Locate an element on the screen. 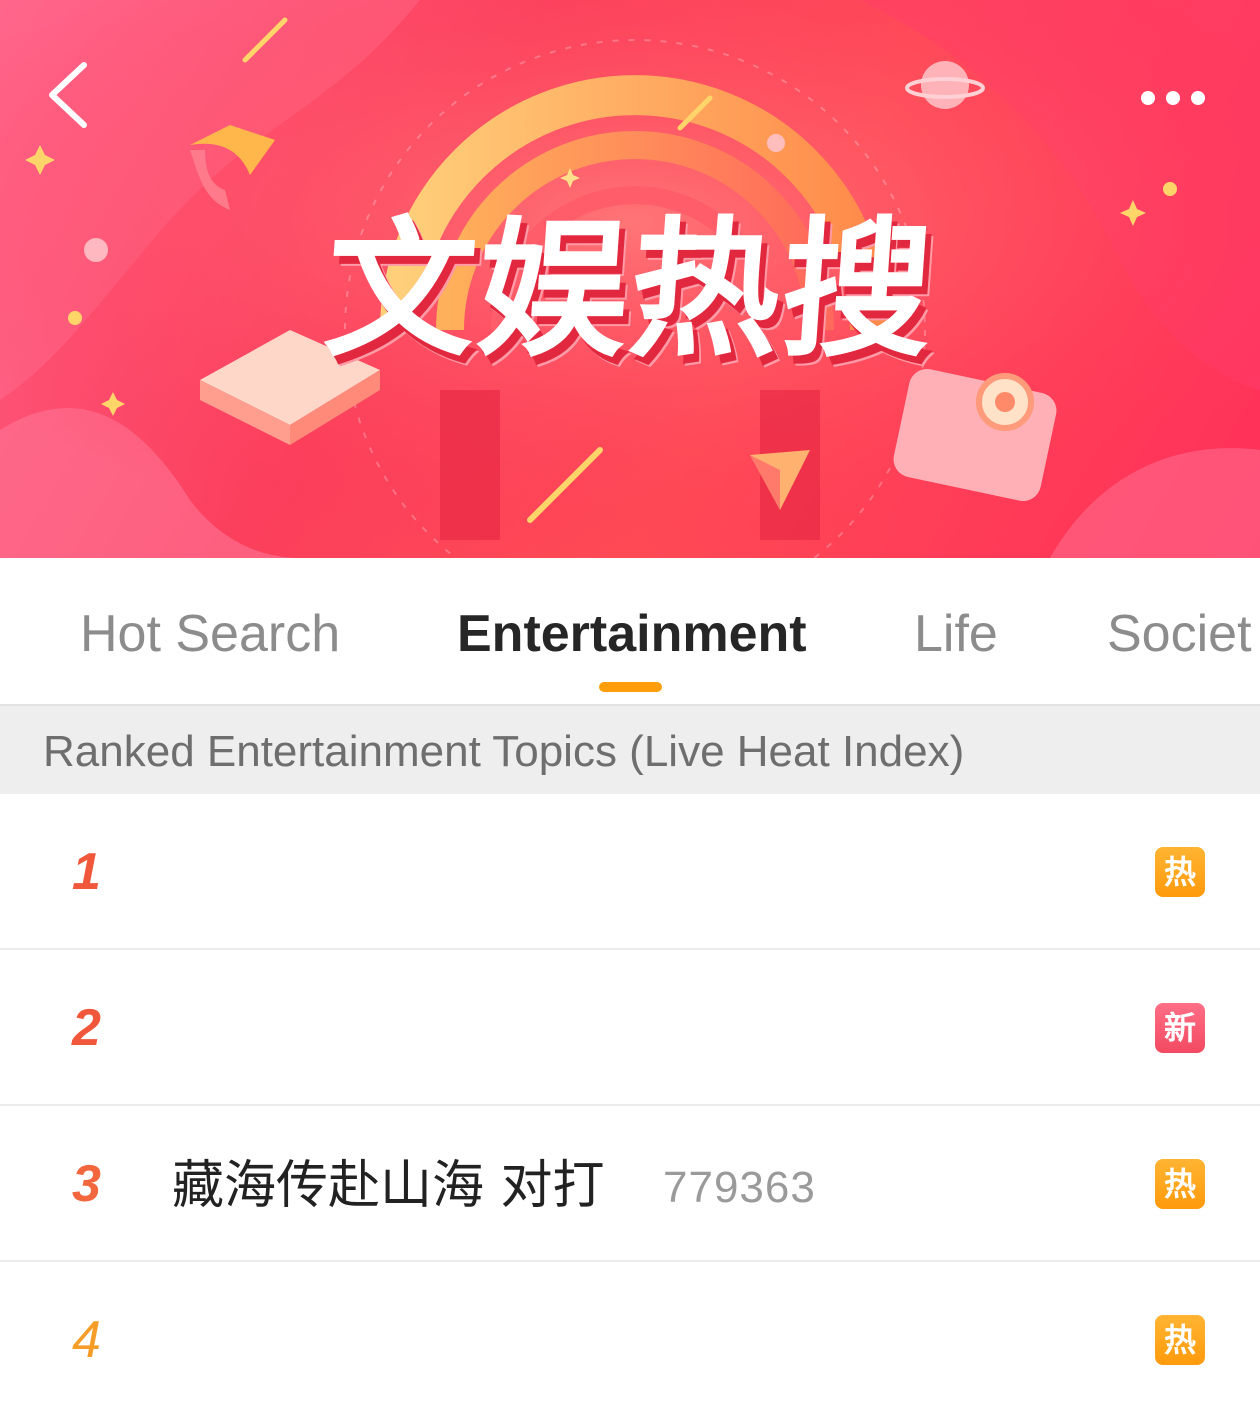 The image size is (1260, 1412). banner-title: 文娱热搜 is located at coordinates (630, 291).